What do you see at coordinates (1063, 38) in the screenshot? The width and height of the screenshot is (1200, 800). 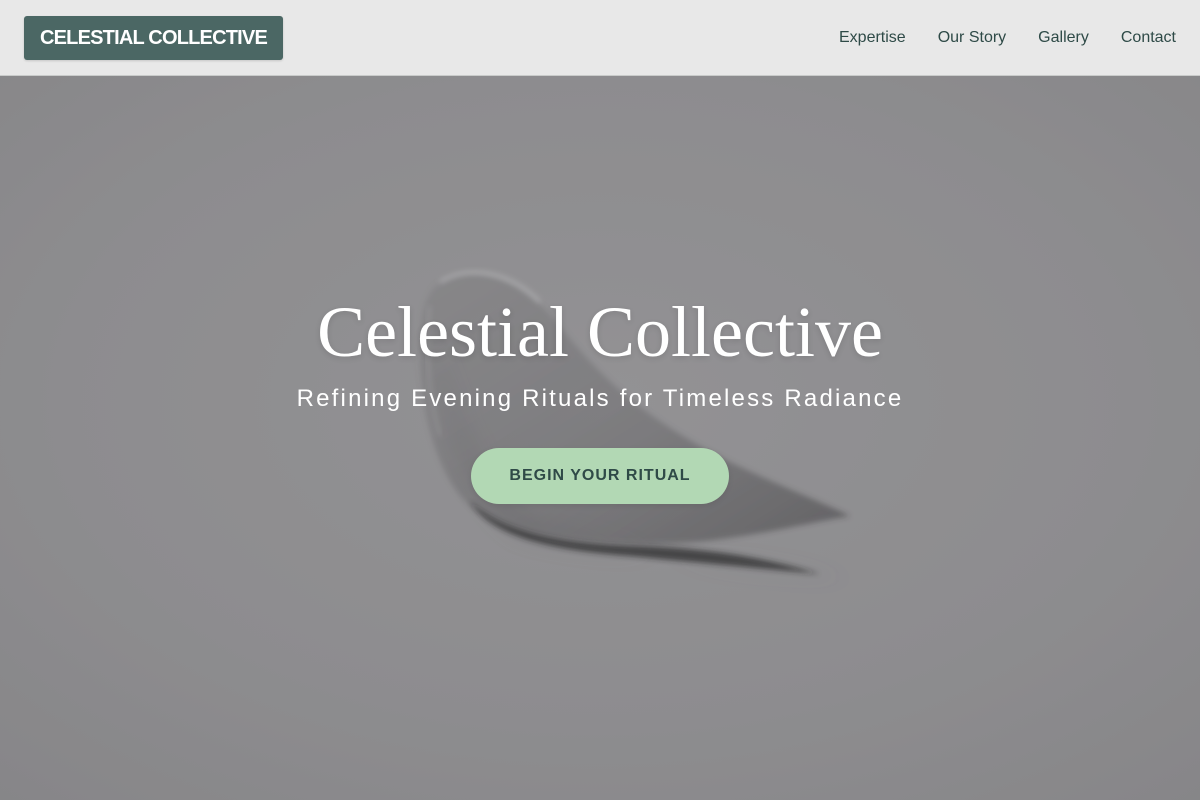 I see `nav-link-gallery: Gallery` at bounding box center [1063, 38].